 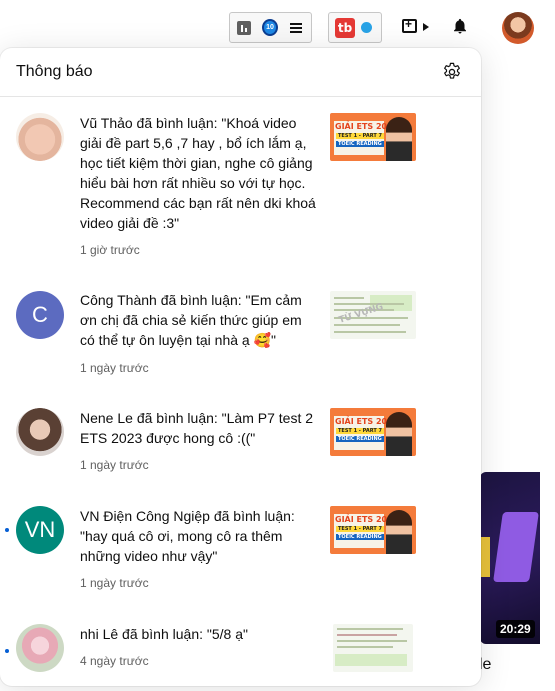 I want to click on commenter-avatar: VN, so click(x=40, y=530).